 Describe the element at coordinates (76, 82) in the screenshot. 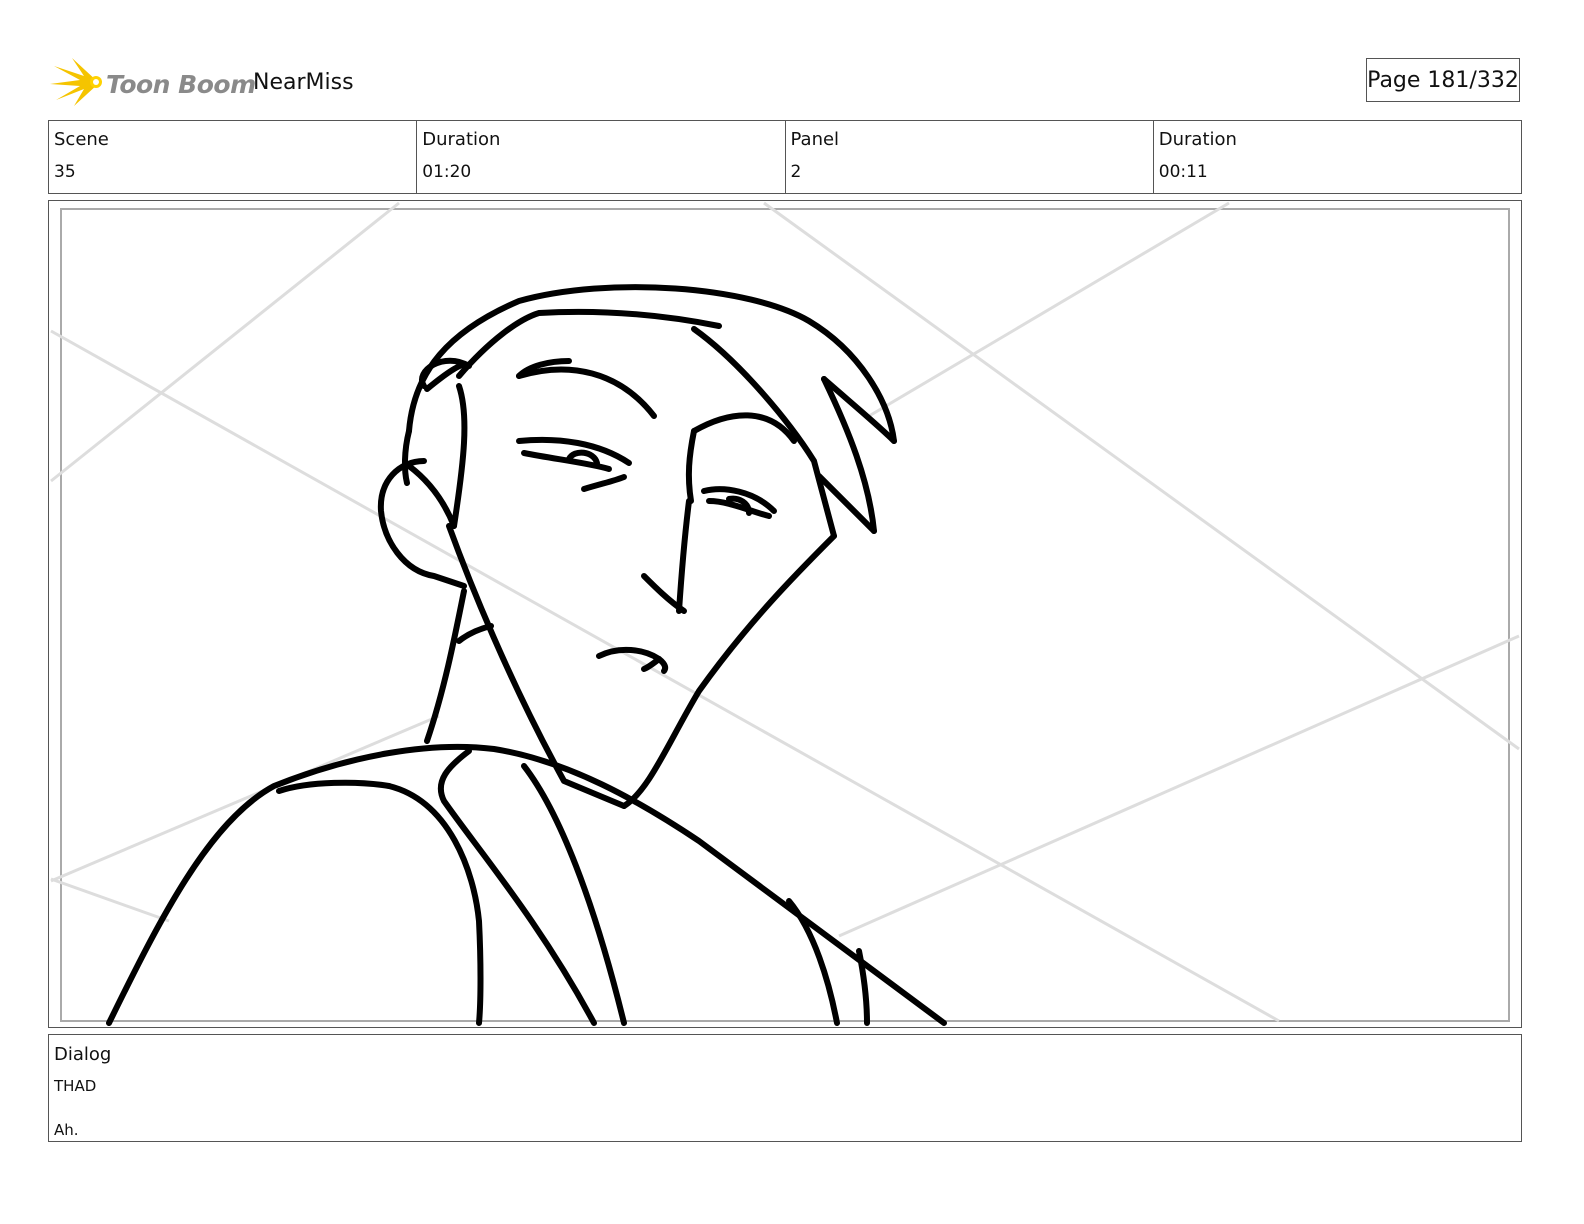

I see `starburst-icon` at that location.